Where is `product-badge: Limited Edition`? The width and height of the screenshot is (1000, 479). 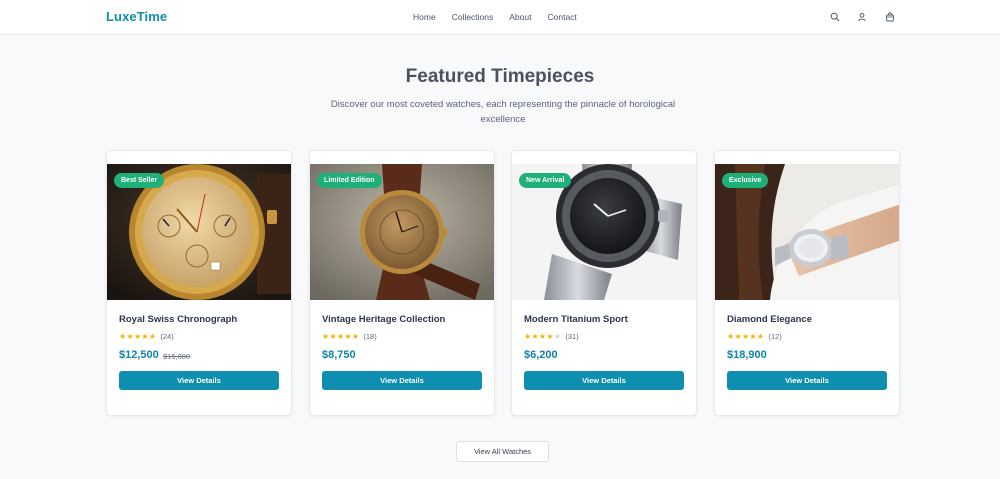
product-badge: Limited Edition is located at coordinates (349, 180).